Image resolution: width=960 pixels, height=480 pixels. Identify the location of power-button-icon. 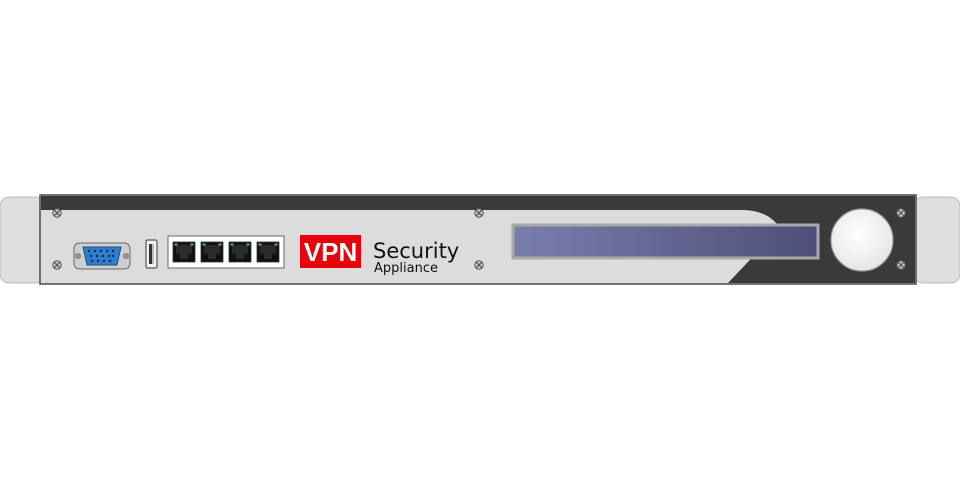
(862, 240).